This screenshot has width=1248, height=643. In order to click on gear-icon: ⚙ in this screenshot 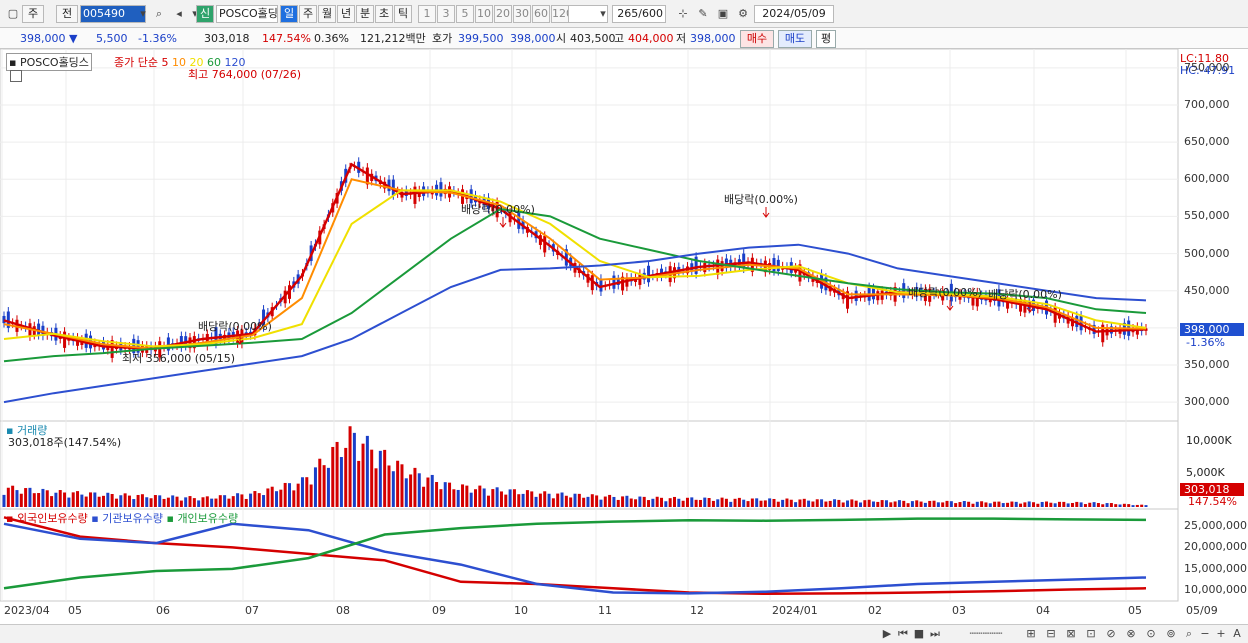, I will do `click(743, 14)`.